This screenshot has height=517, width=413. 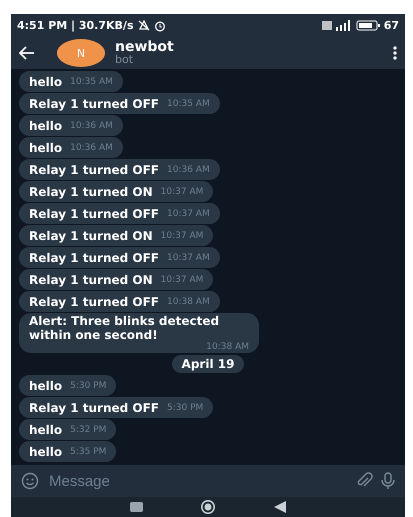 I want to click on more-menu-icon, so click(x=395, y=53).